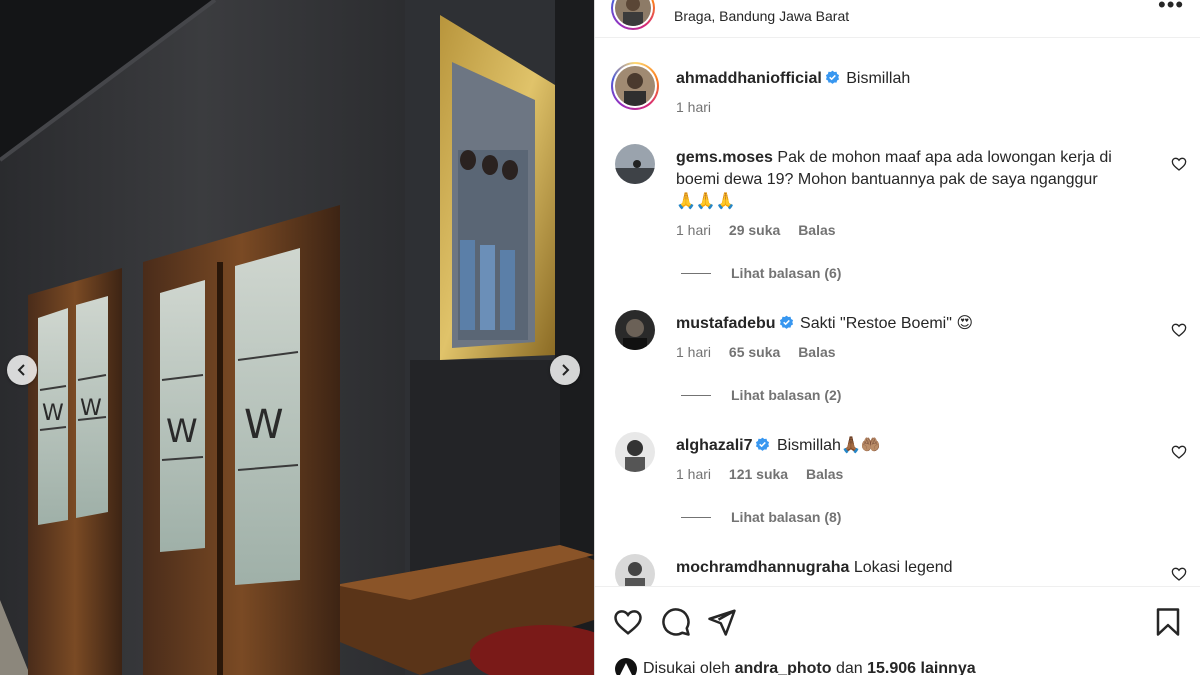  What do you see at coordinates (860, 445) in the screenshot?
I see `comment-emoji: 🙏🏾🤲🏽` at bounding box center [860, 445].